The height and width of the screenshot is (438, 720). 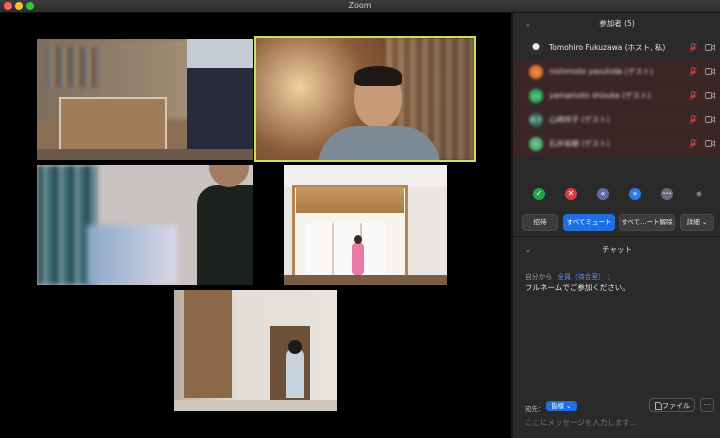 What do you see at coordinates (536, 96) in the screenshot?
I see `avatar: ya` at bounding box center [536, 96].